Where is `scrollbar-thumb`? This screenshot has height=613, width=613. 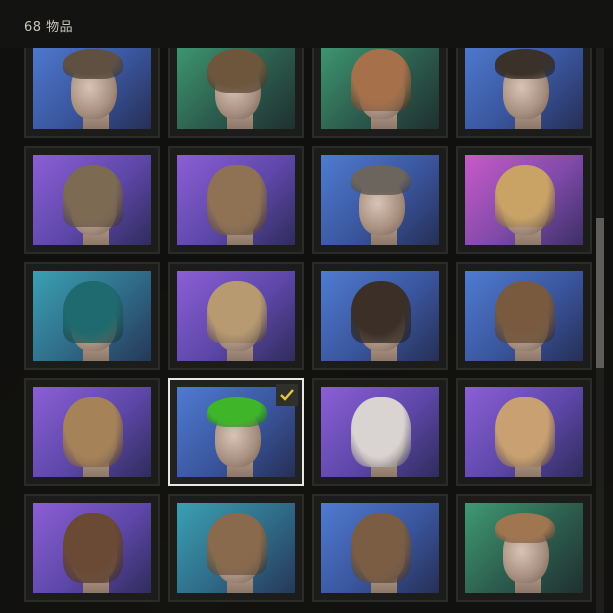
scrollbar-thumb is located at coordinates (600, 293).